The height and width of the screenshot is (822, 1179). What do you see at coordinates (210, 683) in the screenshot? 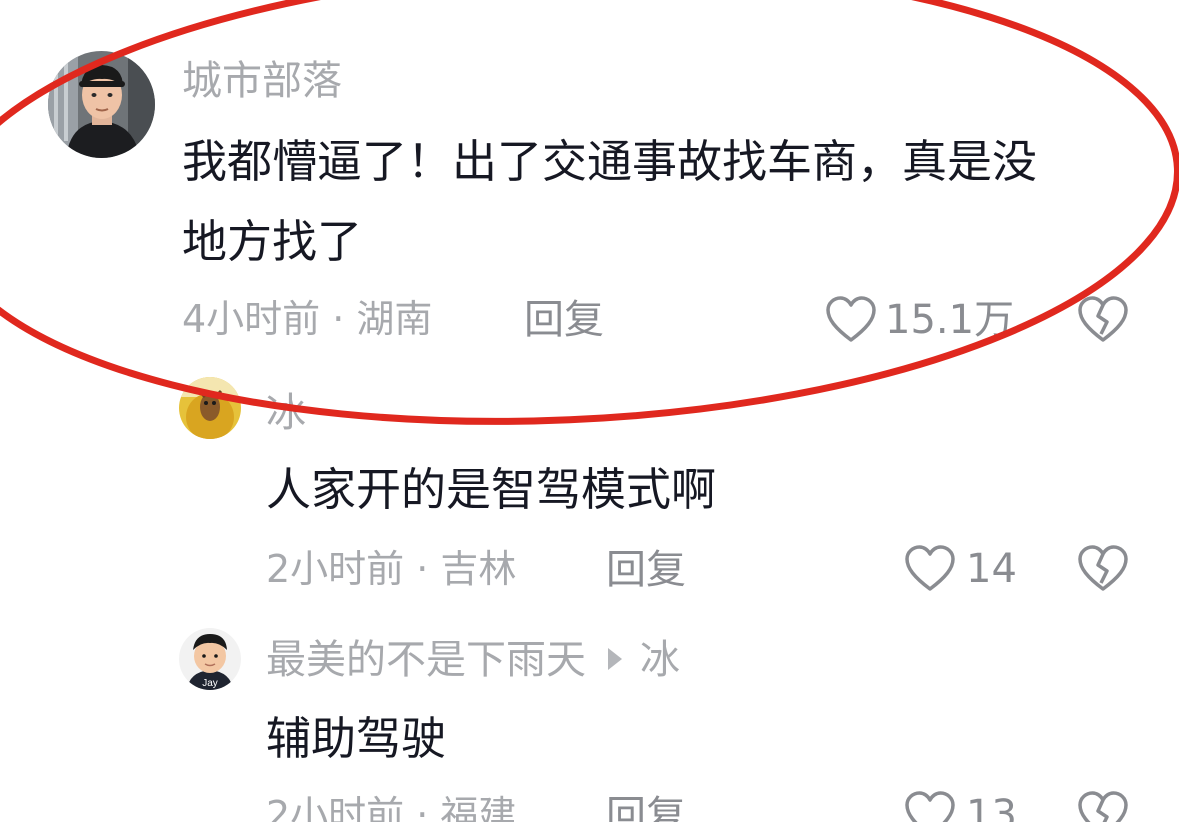
I see `avatar-shirt-text: Jay` at bounding box center [210, 683].